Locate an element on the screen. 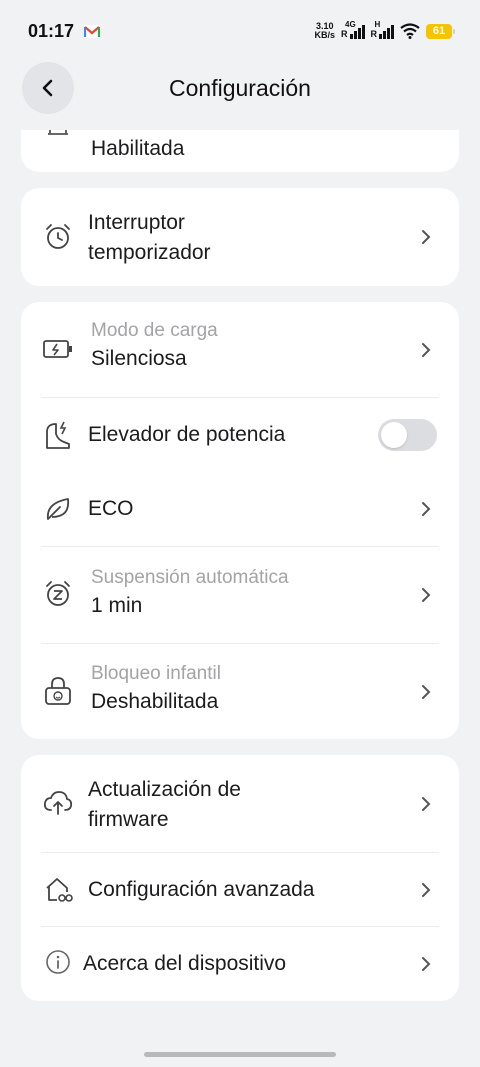 Image resolution: width=480 pixels, height=1067 pixels. info-icon is located at coordinates (58, 962).